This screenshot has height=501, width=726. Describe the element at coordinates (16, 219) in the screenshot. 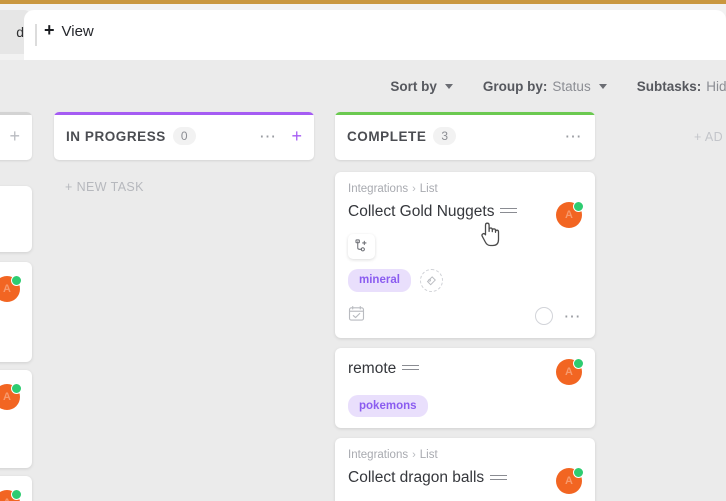

I see `list-item` at that location.